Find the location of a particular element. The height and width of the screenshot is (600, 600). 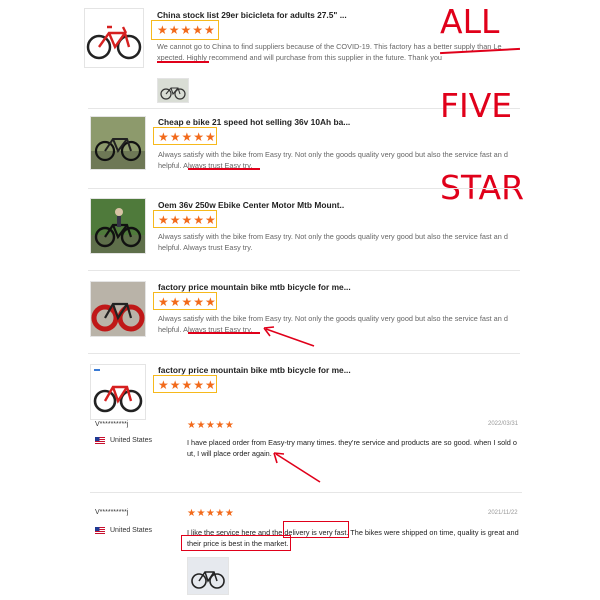

annotation-text: ALL is located at coordinates (470, 21).